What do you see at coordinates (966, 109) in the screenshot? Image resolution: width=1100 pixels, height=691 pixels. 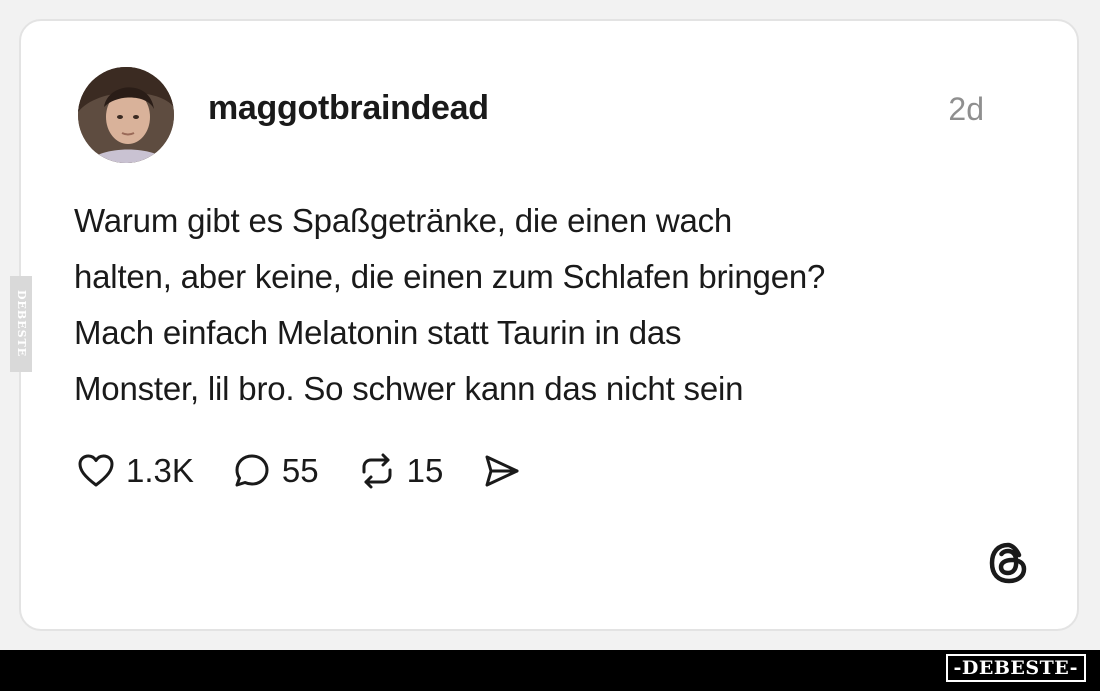 I see `post-timestamp: 2d` at bounding box center [966, 109].